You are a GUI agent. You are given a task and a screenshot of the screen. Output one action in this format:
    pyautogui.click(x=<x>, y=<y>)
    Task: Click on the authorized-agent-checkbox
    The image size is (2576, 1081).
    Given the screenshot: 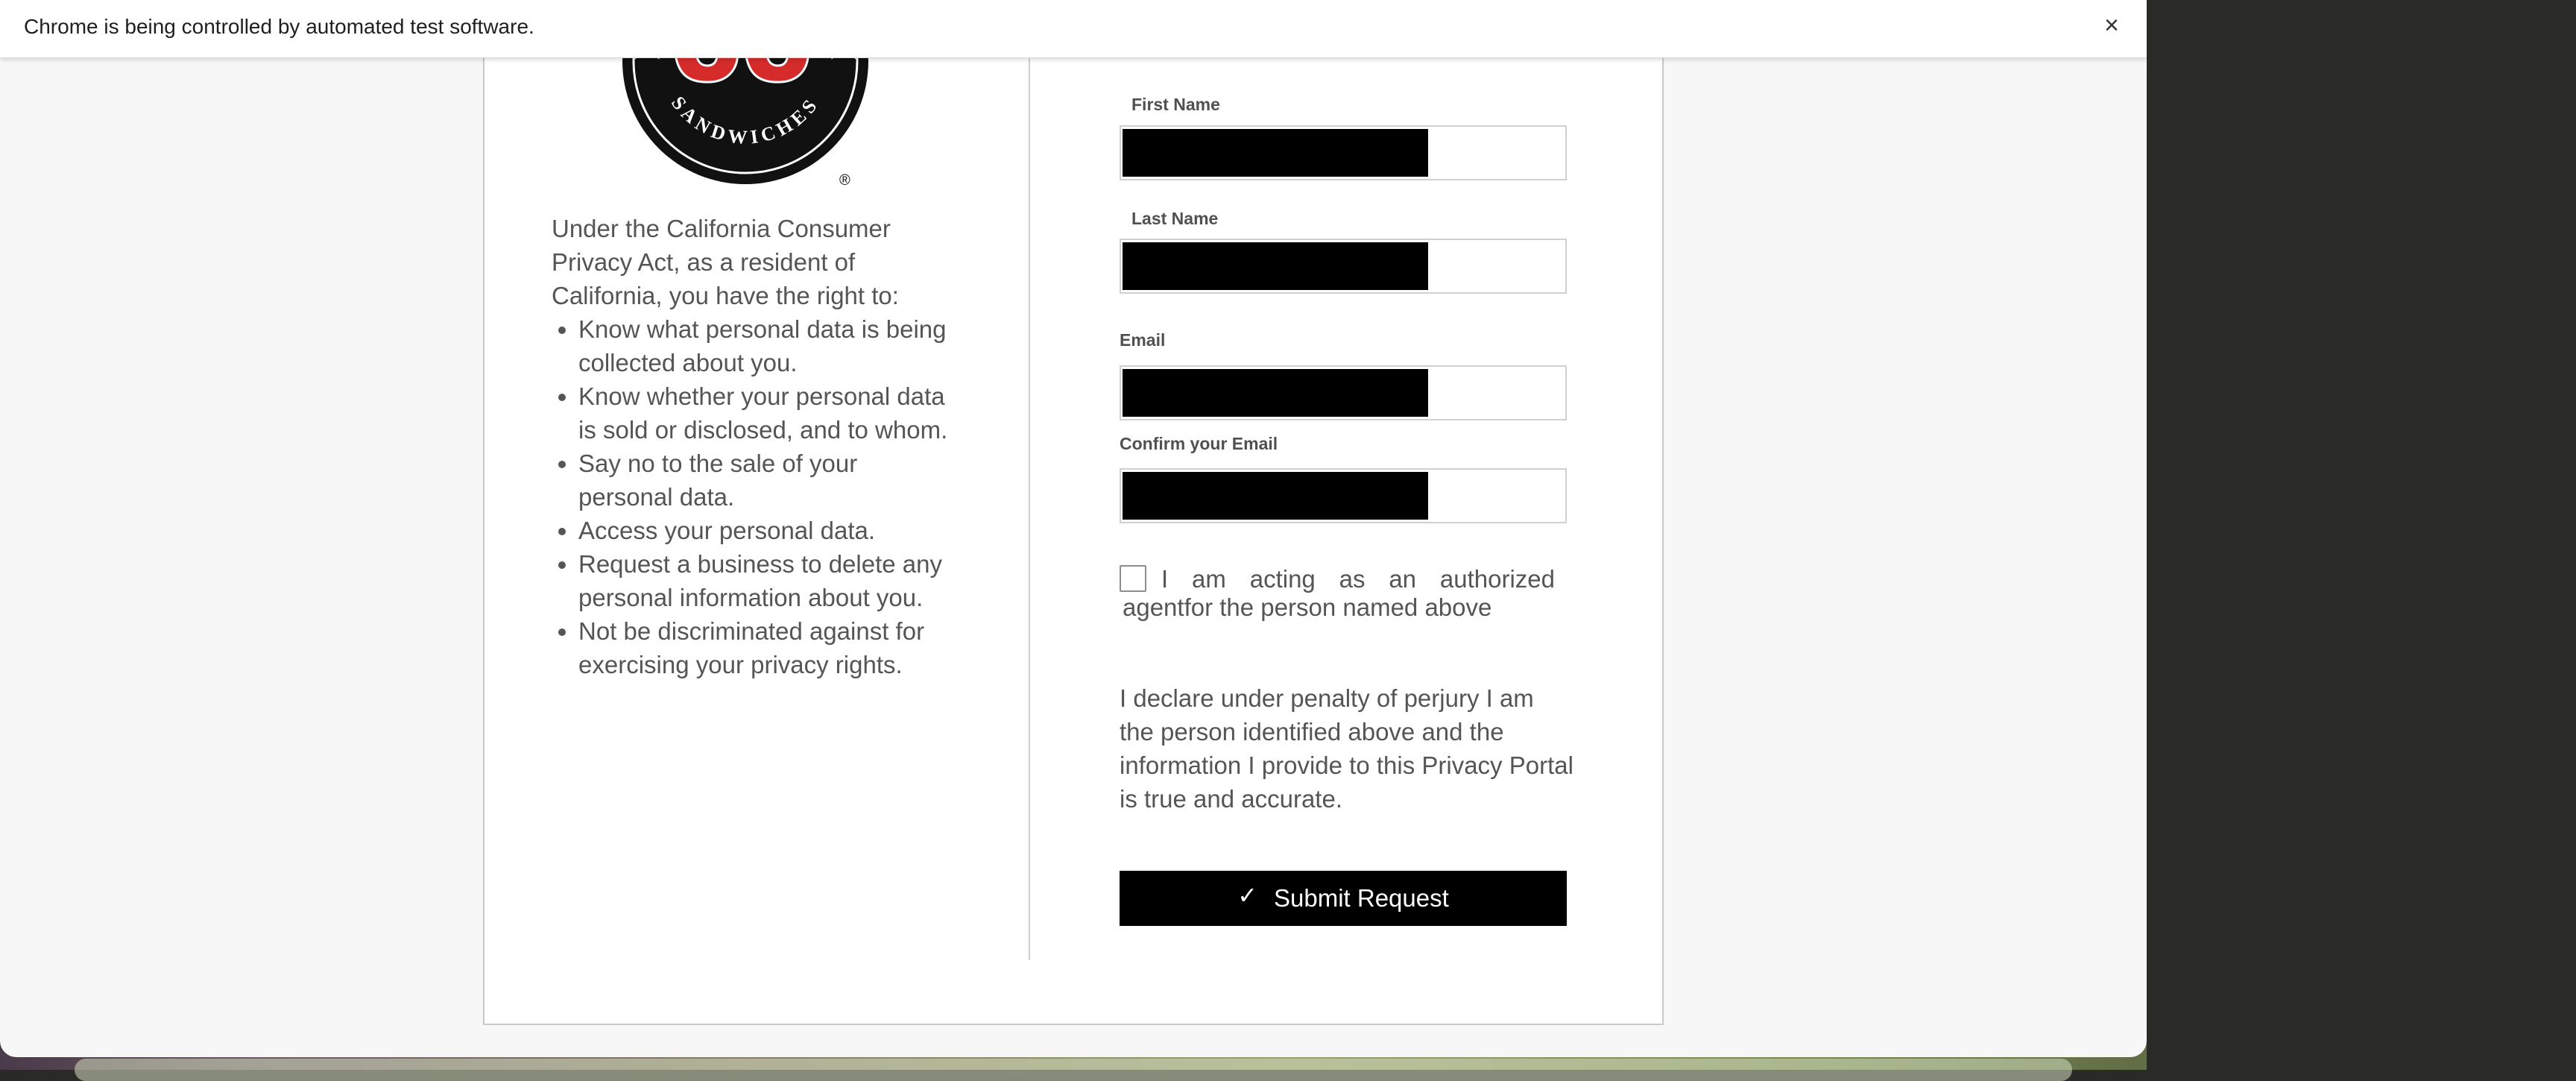 What is the action you would take?
    pyautogui.click(x=1133, y=578)
    